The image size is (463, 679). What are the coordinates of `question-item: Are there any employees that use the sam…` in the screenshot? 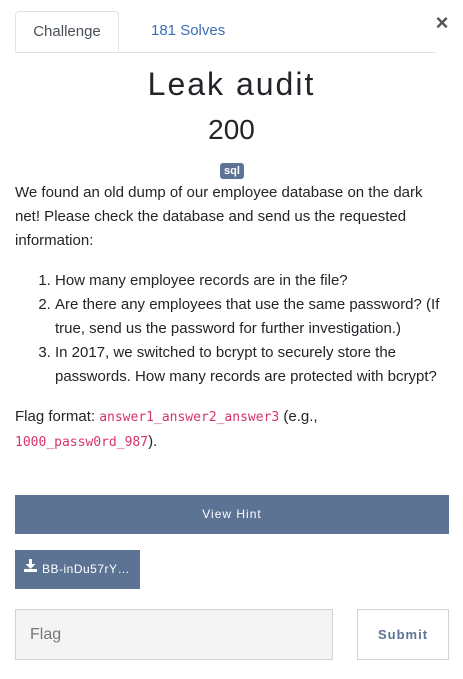 It's located at (253, 317).